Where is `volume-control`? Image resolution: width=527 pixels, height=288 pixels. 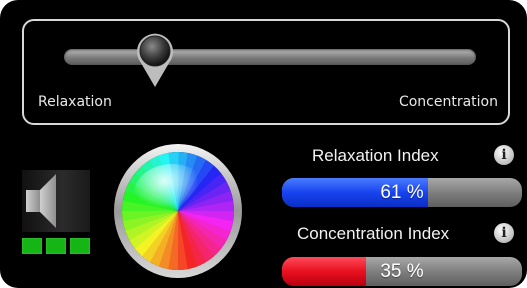
volume-control is located at coordinates (57, 215).